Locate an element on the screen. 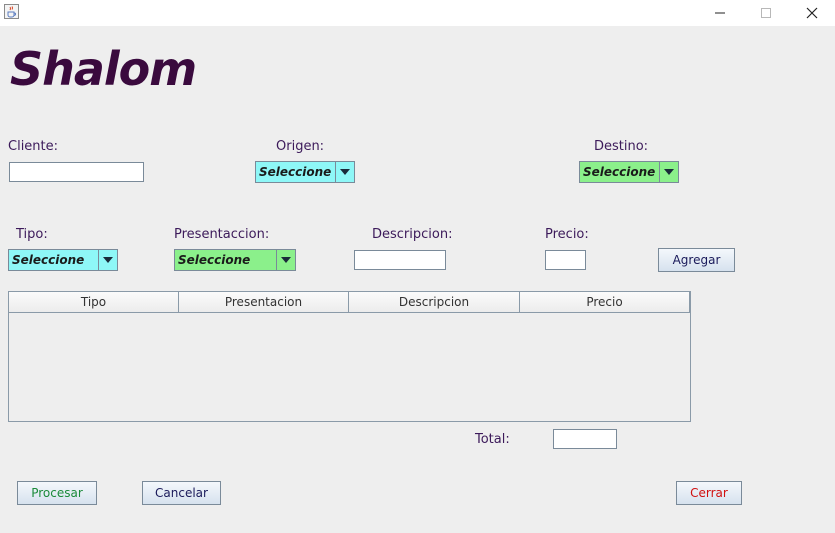 Image resolution: width=835 pixels, height=533 pixels. tipo-value: Seleccione is located at coordinates (48, 260).